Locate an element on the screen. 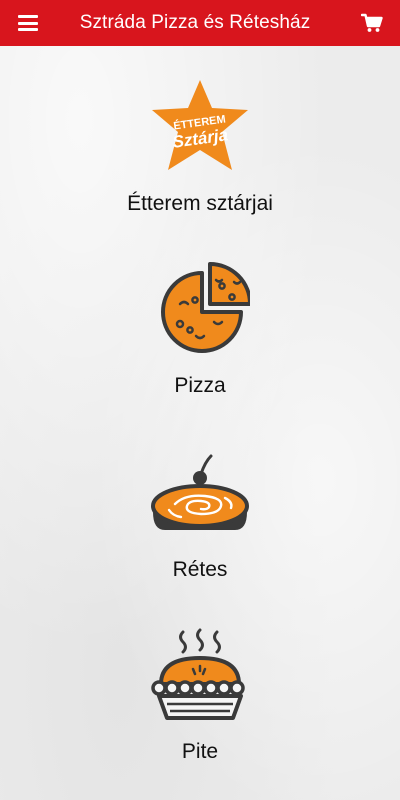 This screenshot has height=800, width=400. hamburger-menu-icon is located at coordinates (28, 23).